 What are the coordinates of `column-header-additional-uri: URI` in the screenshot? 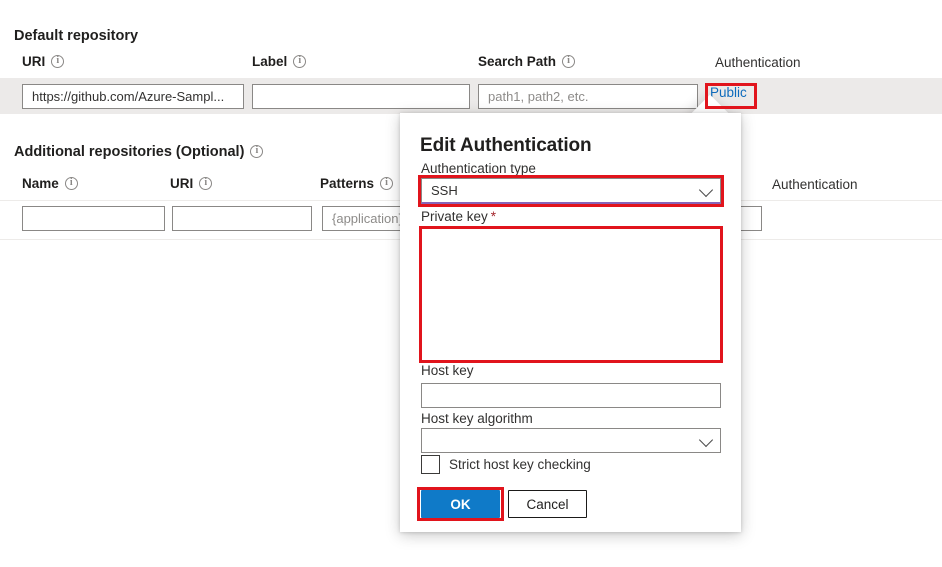 It's located at (191, 183).